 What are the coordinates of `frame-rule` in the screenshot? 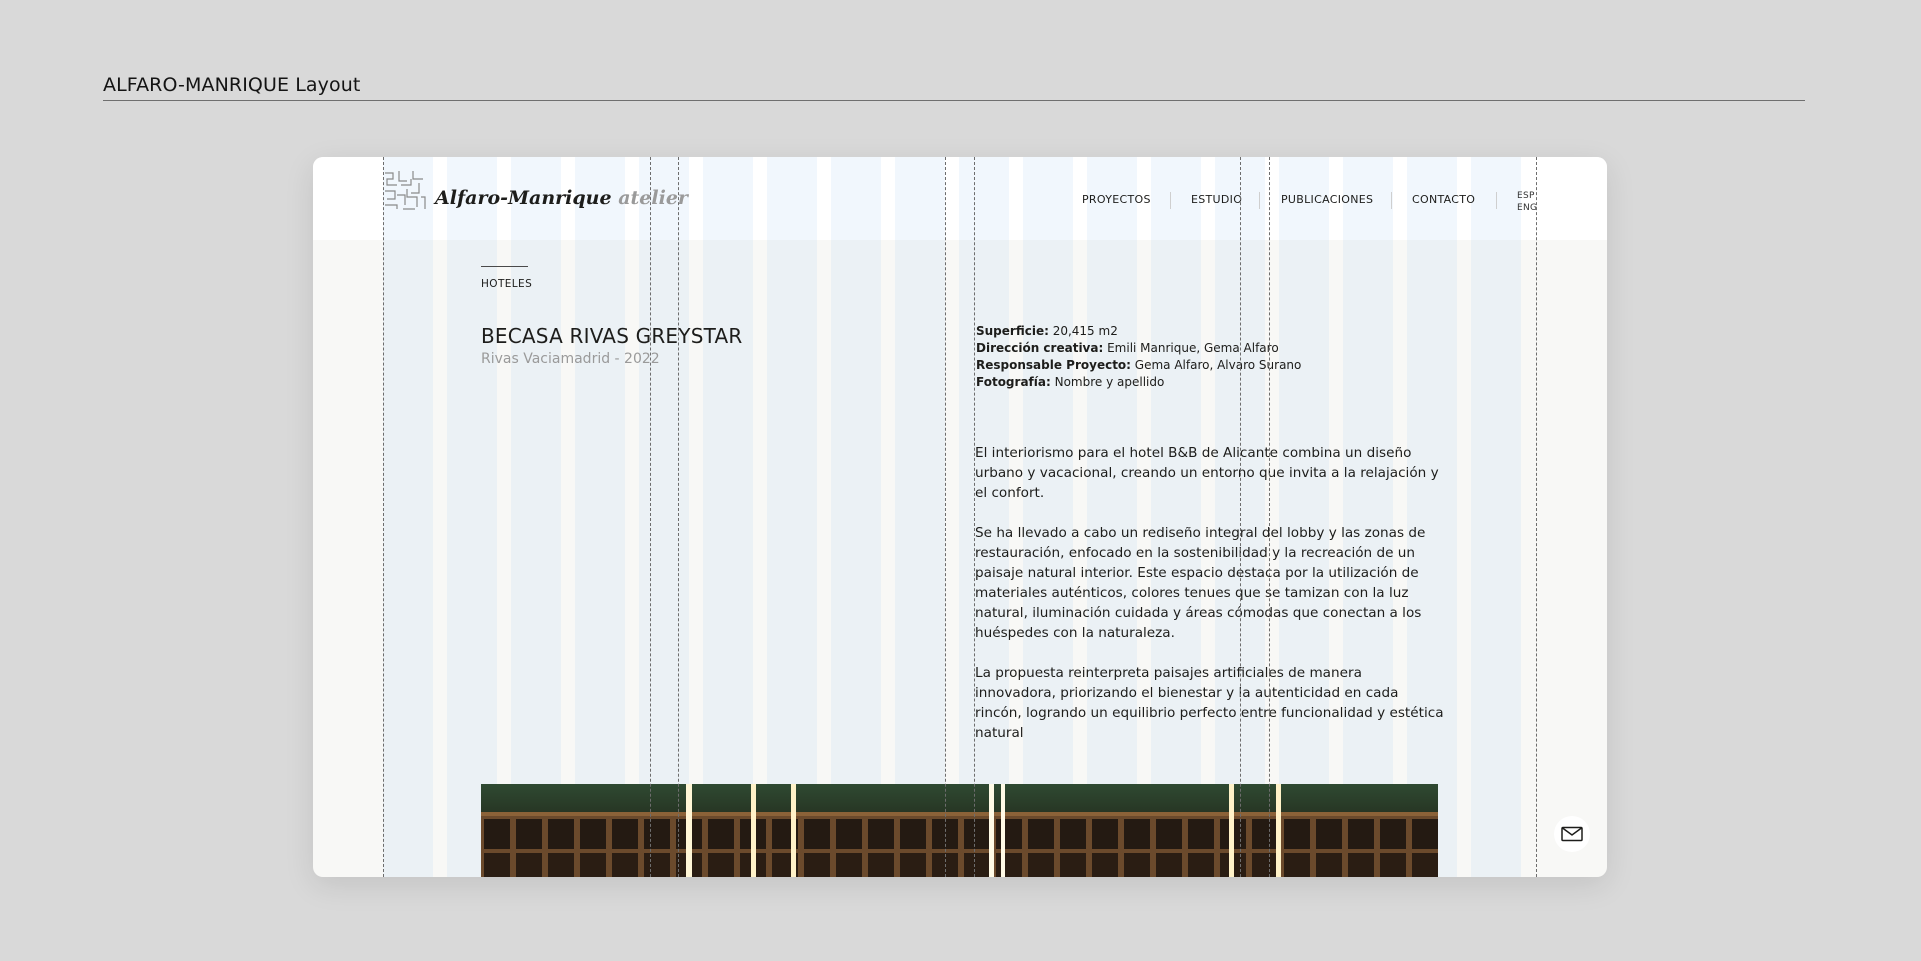 It's located at (954, 100).